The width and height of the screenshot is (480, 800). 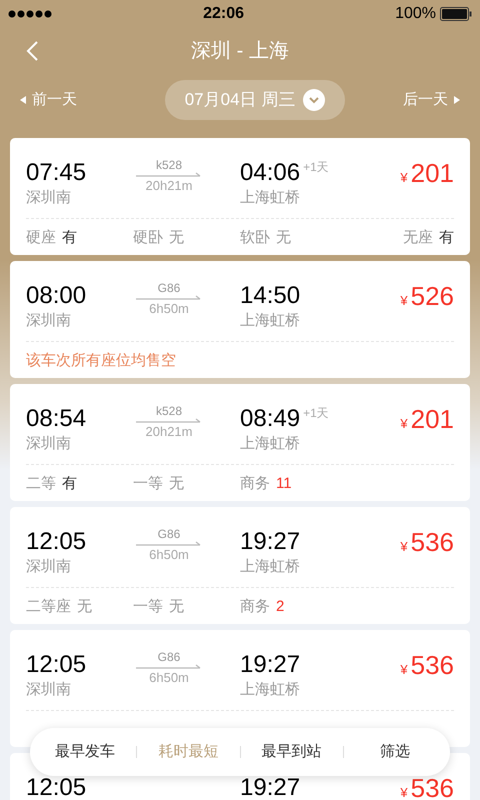 What do you see at coordinates (432, 296) in the screenshot?
I see `price: 526` at bounding box center [432, 296].